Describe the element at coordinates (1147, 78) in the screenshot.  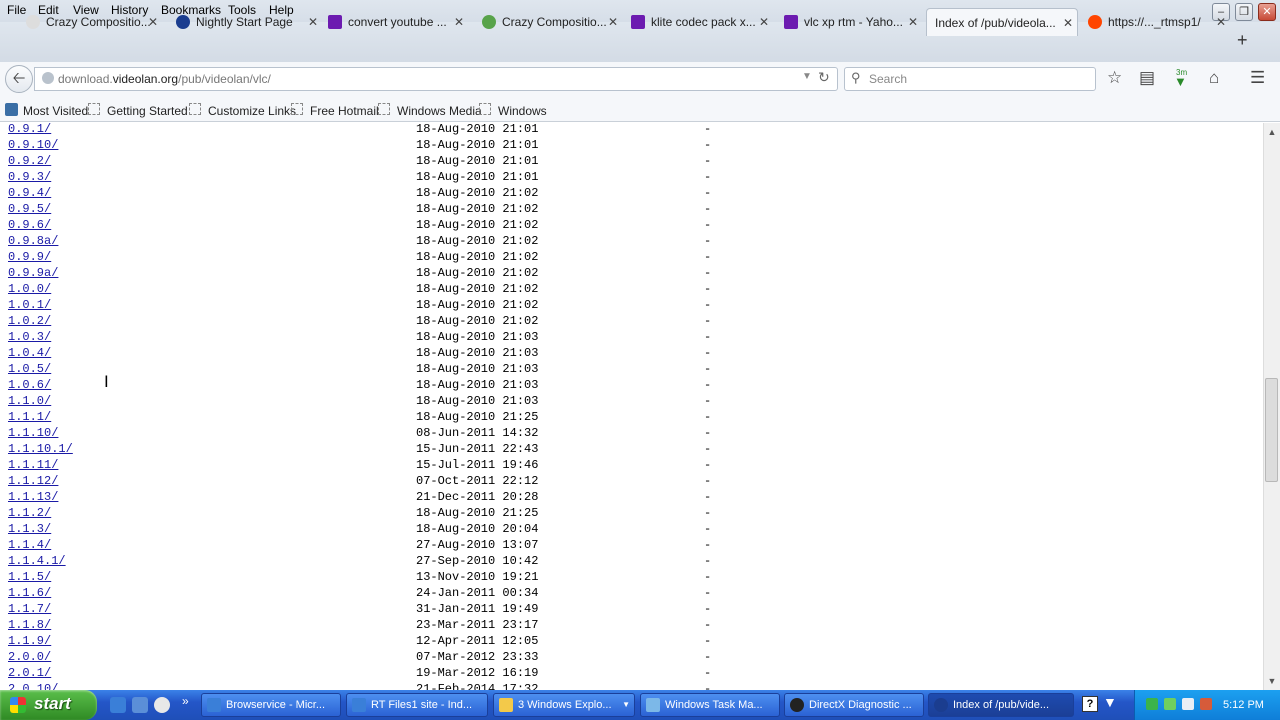
I see `bookmarks-menu-icon: ▤` at that location.